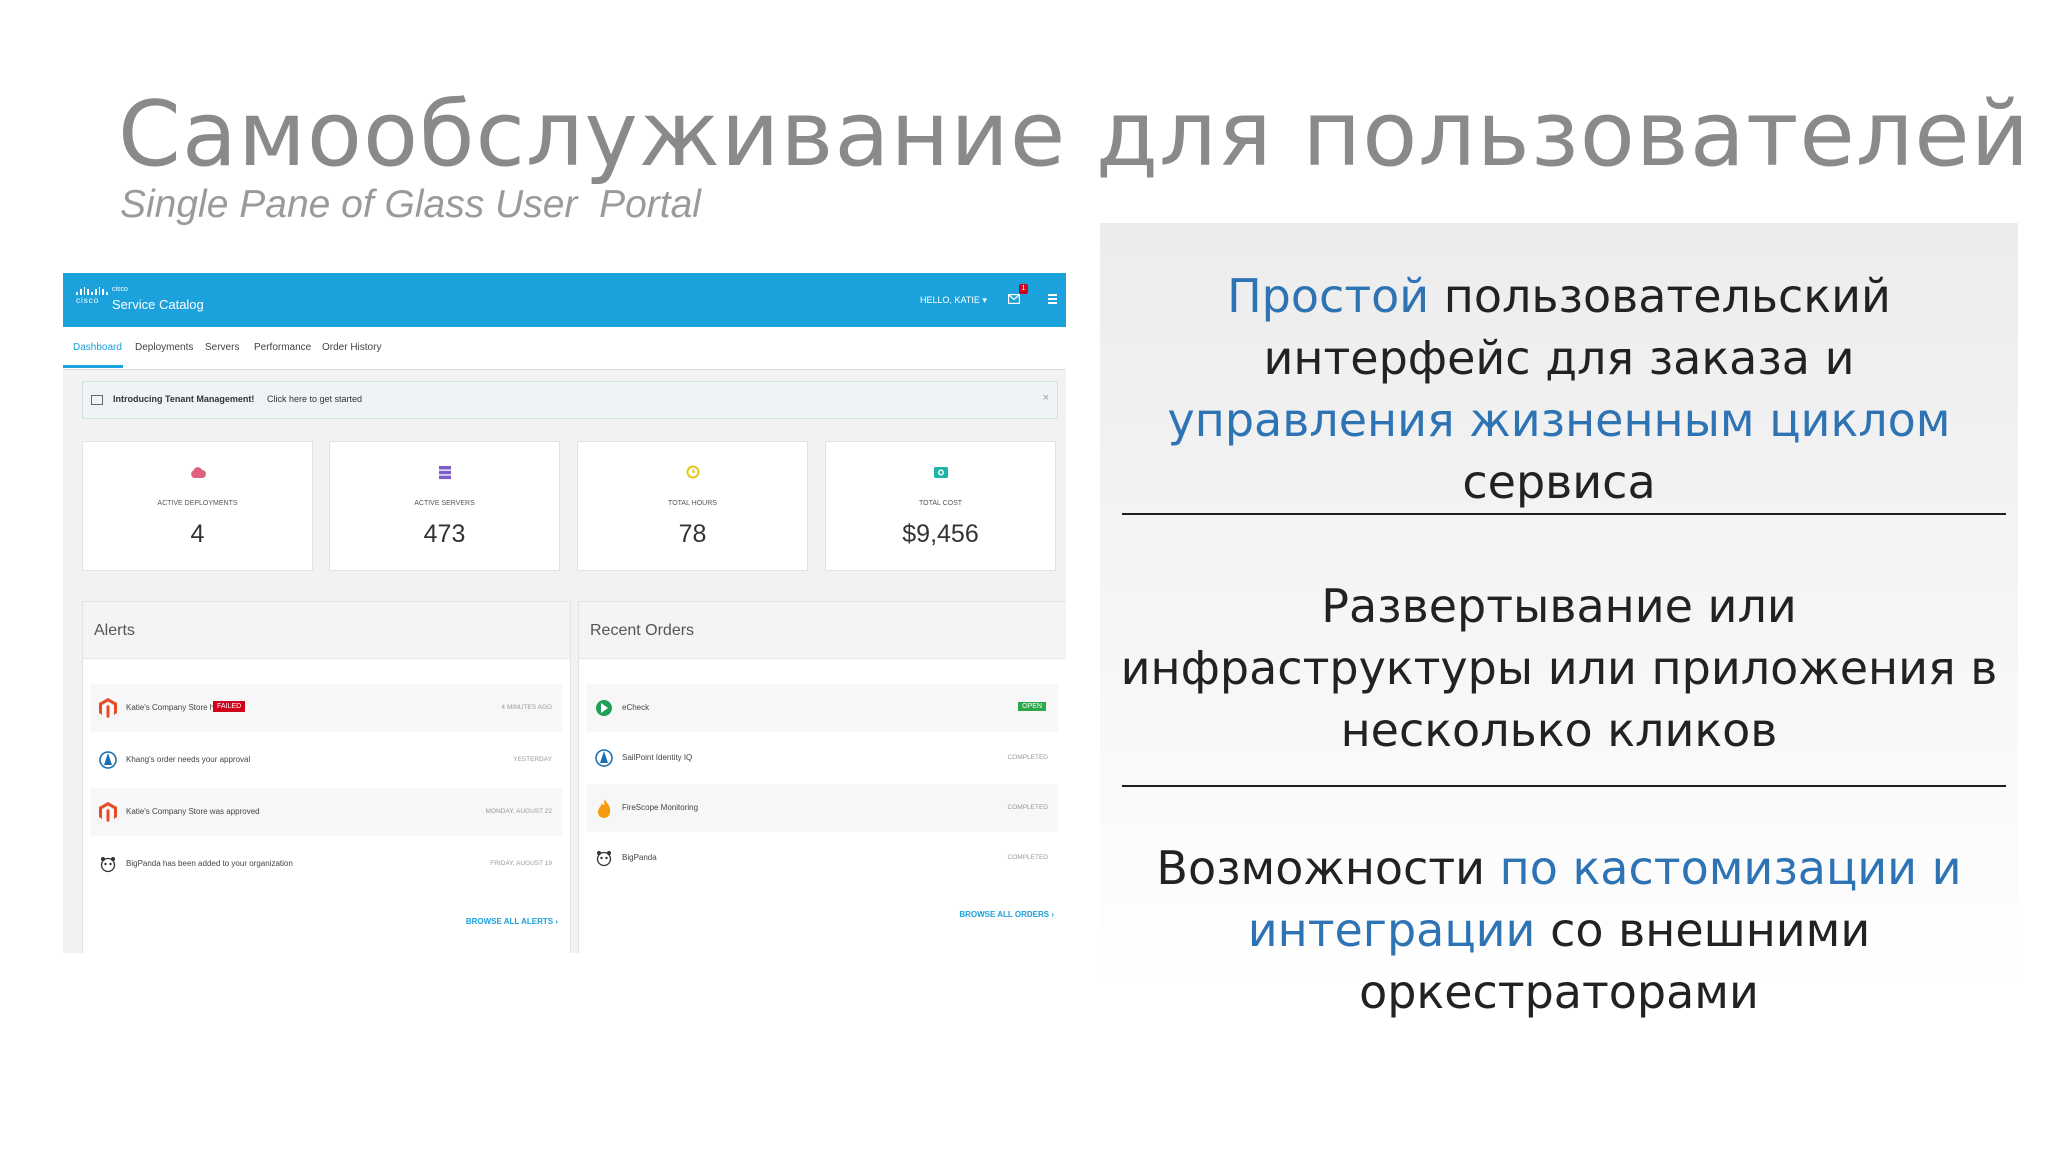  Describe the element at coordinates (512, 921) in the screenshot. I see `browse-all-alerts-link: BROWSE ALL ALERTS ›` at that location.